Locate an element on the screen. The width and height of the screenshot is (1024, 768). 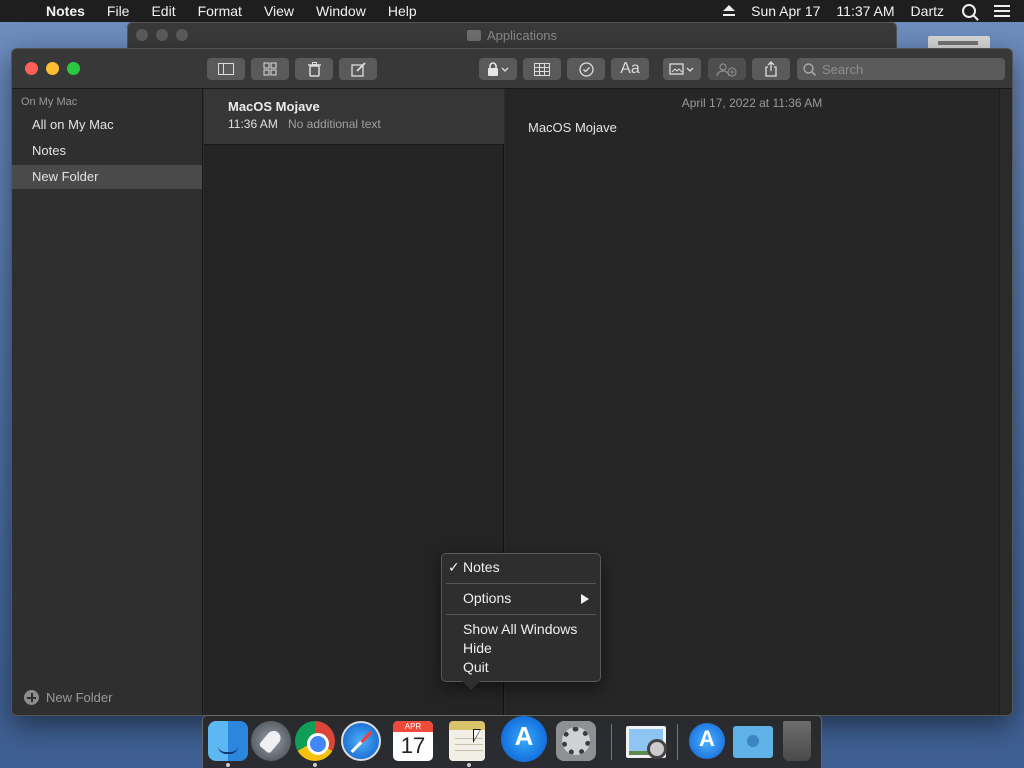
dock-app-store-folder-icon: A is located at coordinates (707, 741).